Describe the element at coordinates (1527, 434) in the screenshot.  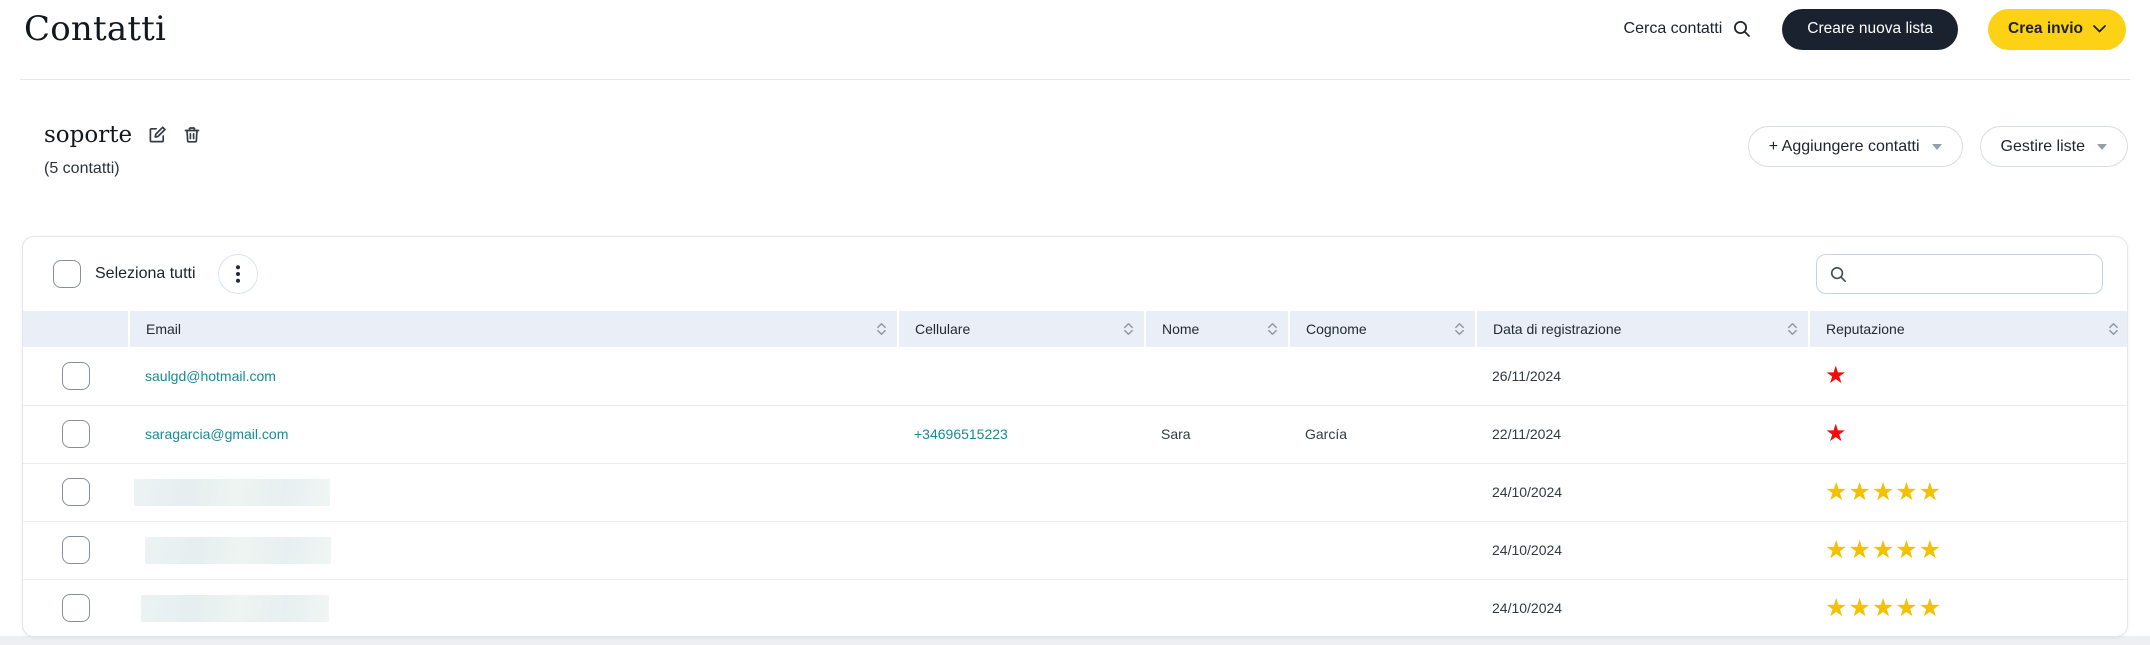
I see `registration-date-cell: 22/11/2024` at that location.